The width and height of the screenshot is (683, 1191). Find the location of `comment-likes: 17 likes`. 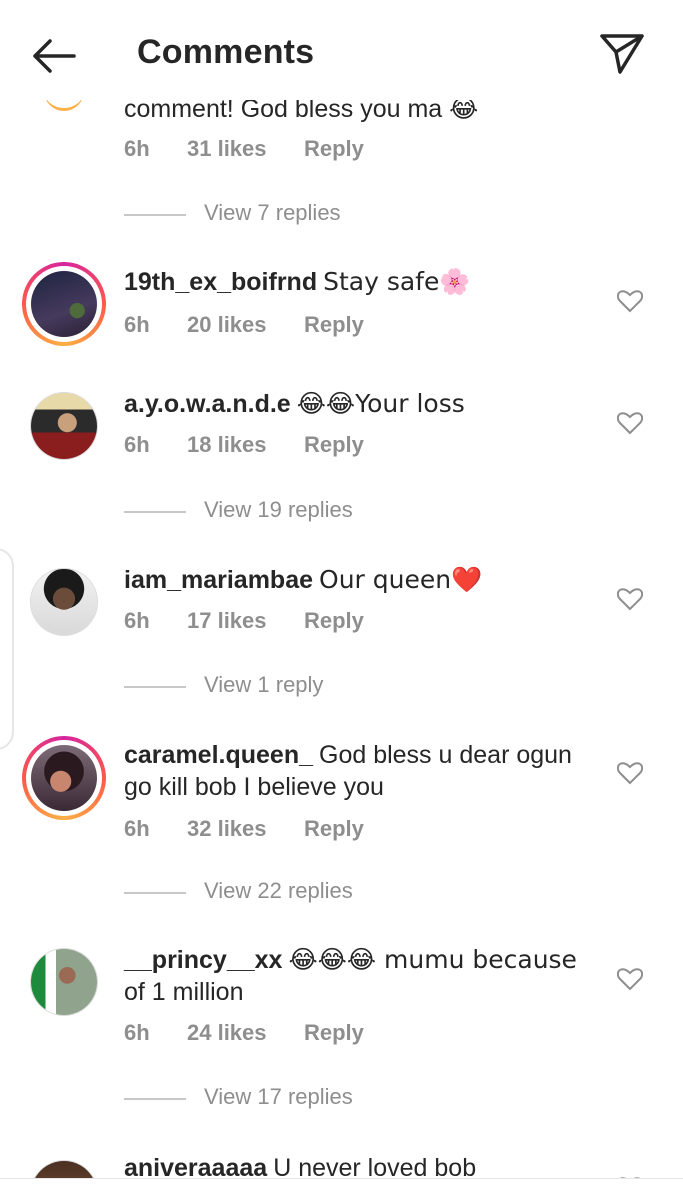

comment-likes: 17 likes is located at coordinates (227, 621).